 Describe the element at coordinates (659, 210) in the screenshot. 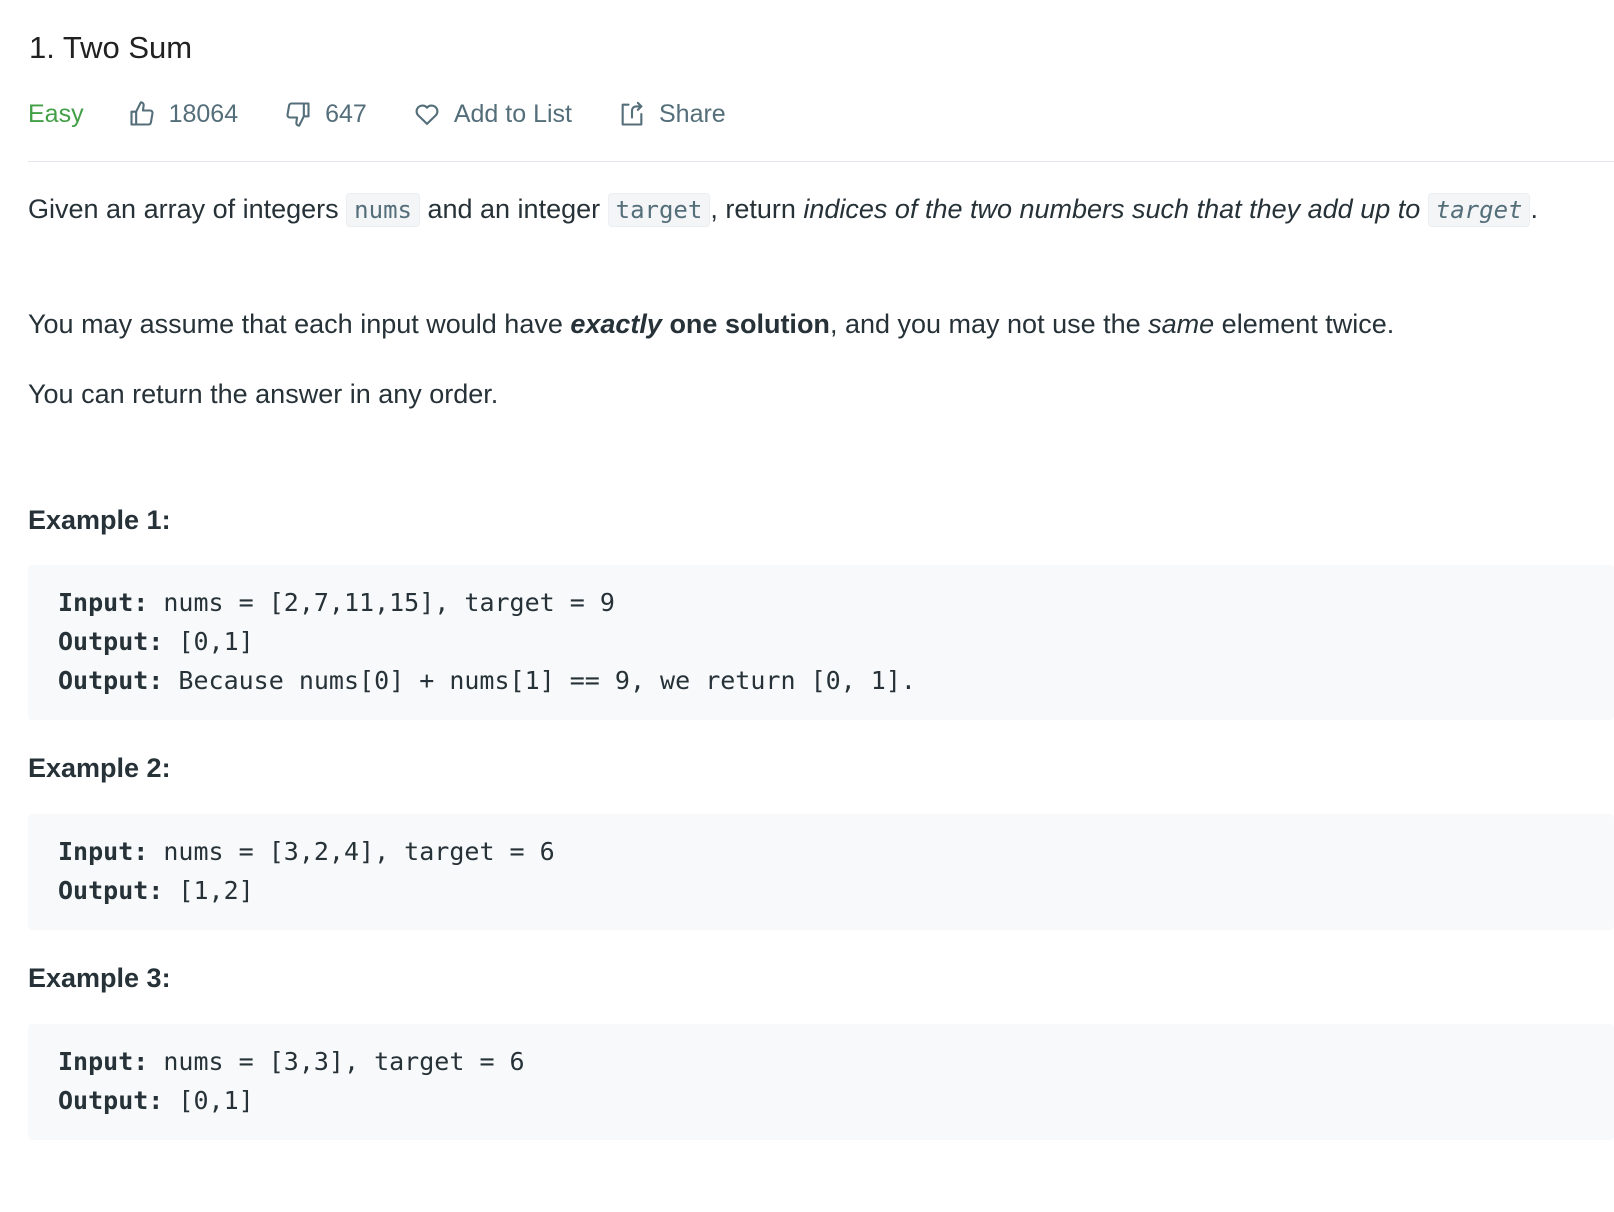

I see `inline-code-target: target` at that location.